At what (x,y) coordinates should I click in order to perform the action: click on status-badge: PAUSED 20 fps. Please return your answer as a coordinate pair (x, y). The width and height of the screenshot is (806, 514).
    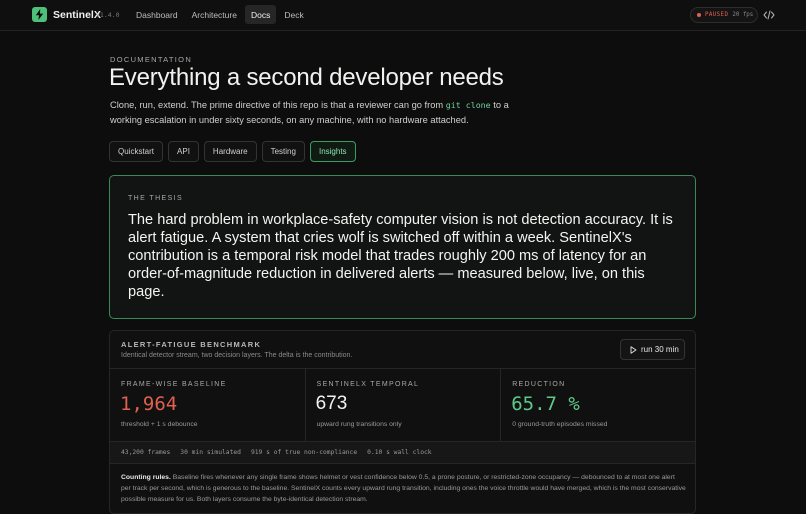
    Looking at the image, I should click on (724, 15).